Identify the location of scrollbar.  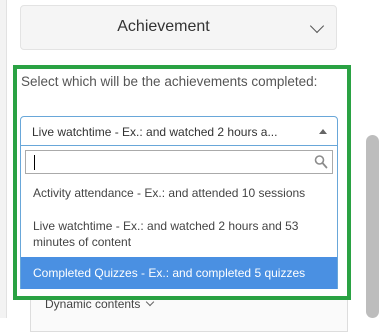
(373, 159).